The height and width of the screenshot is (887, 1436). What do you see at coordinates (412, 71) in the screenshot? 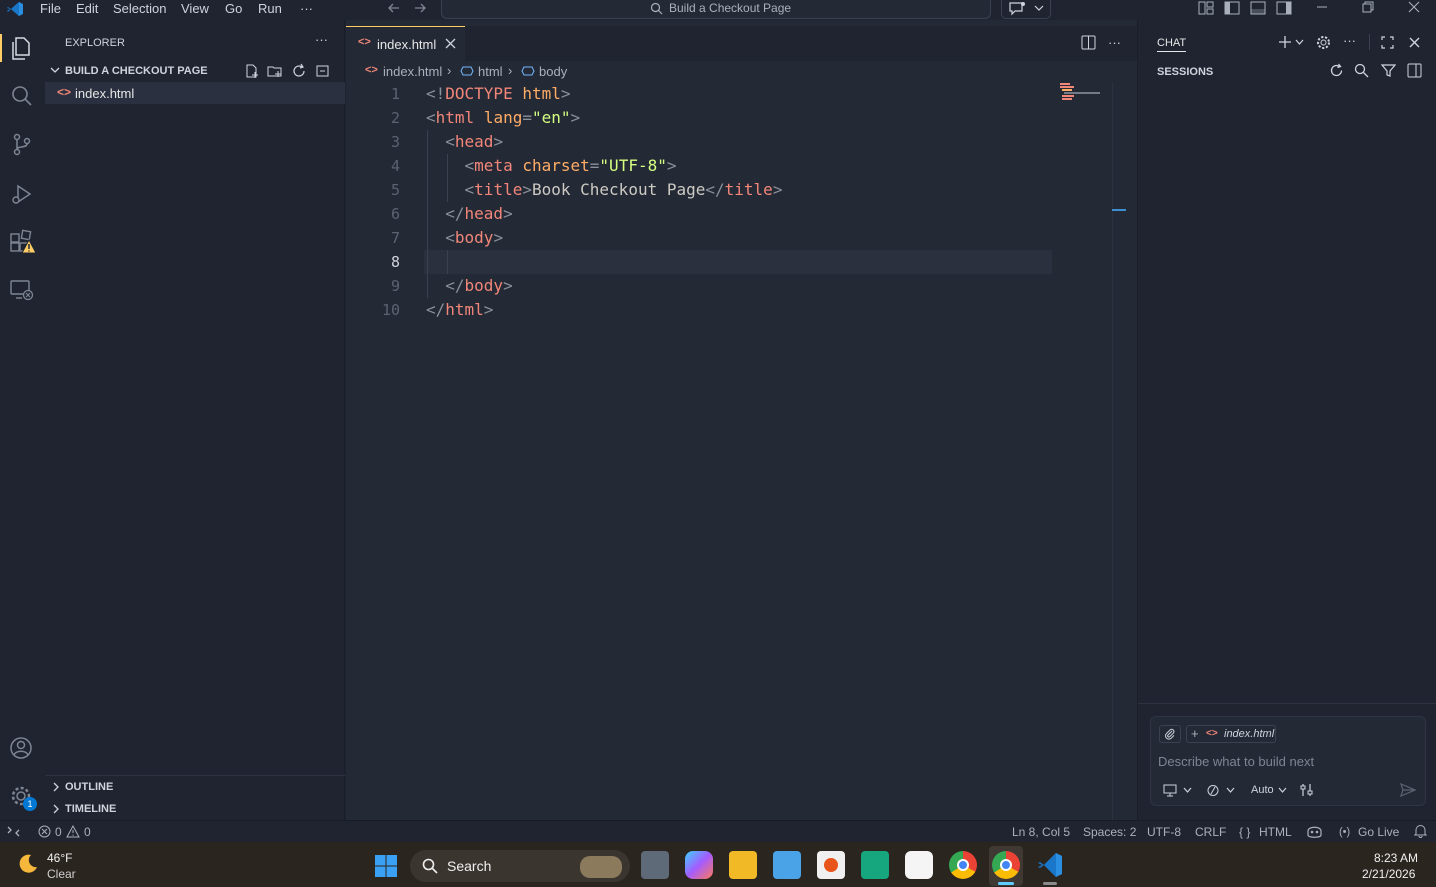
I see `breadcrumb-file: index.html` at bounding box center [412, 71].